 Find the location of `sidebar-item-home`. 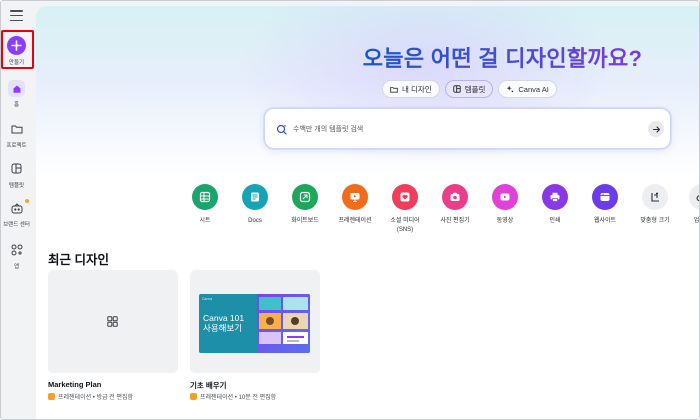

sidebar-item-home is located at coordinates (16, 88).